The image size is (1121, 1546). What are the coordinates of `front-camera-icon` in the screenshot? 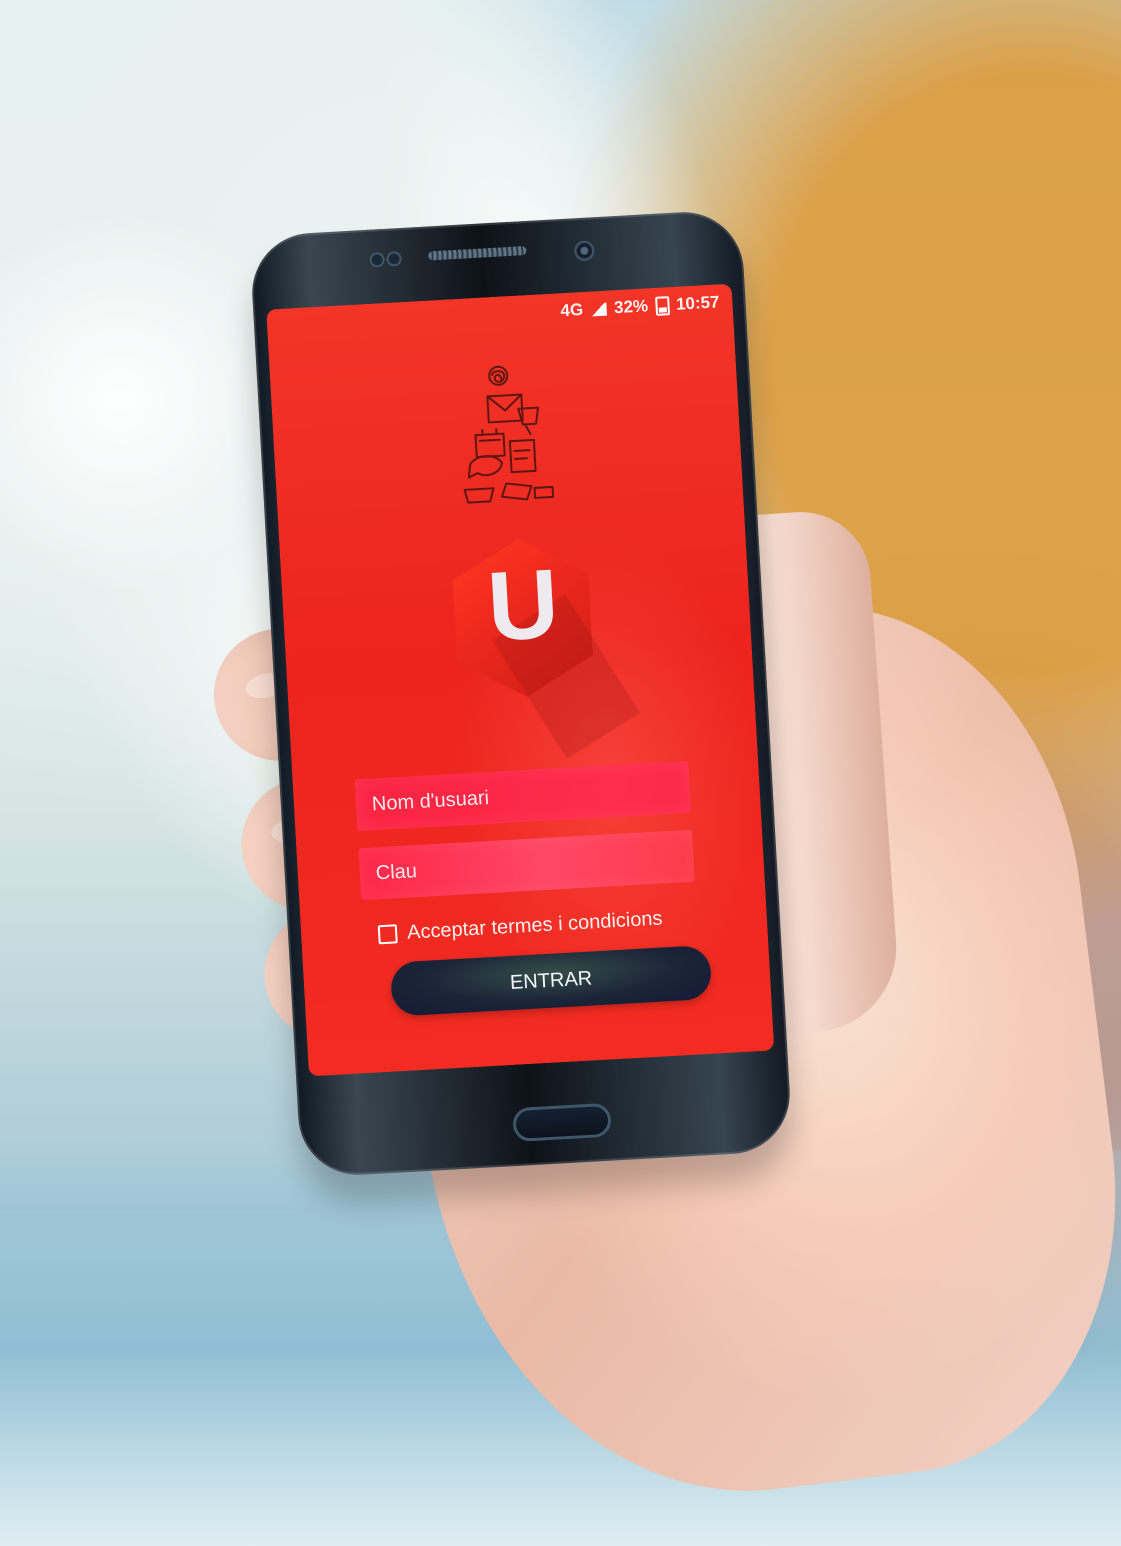 It's located at (584, 251).